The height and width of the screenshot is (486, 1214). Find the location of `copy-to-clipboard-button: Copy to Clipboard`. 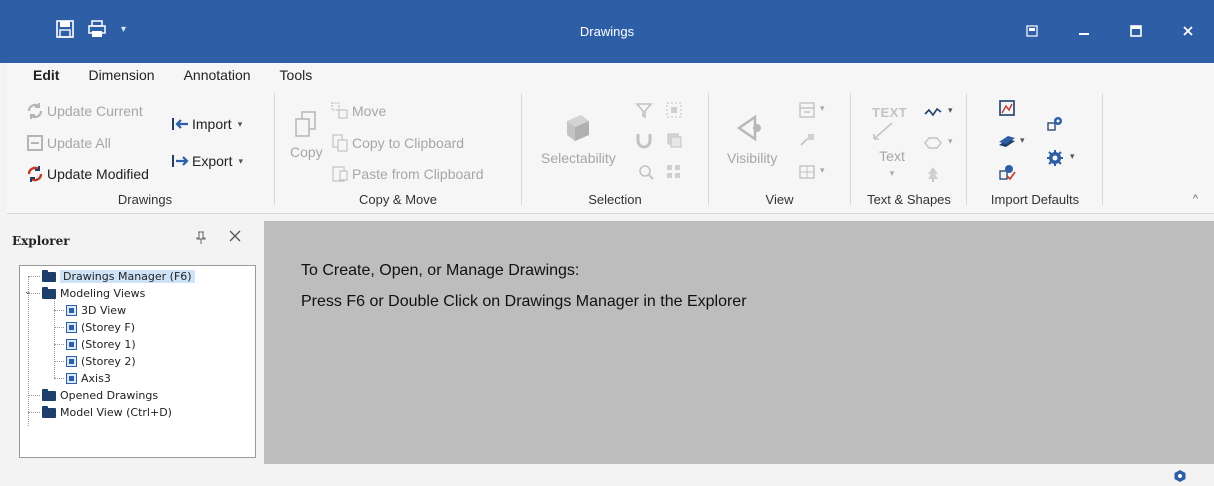

copy-to-clipboard-button: Copy to Clipboard is located at coordinates (397, 143).